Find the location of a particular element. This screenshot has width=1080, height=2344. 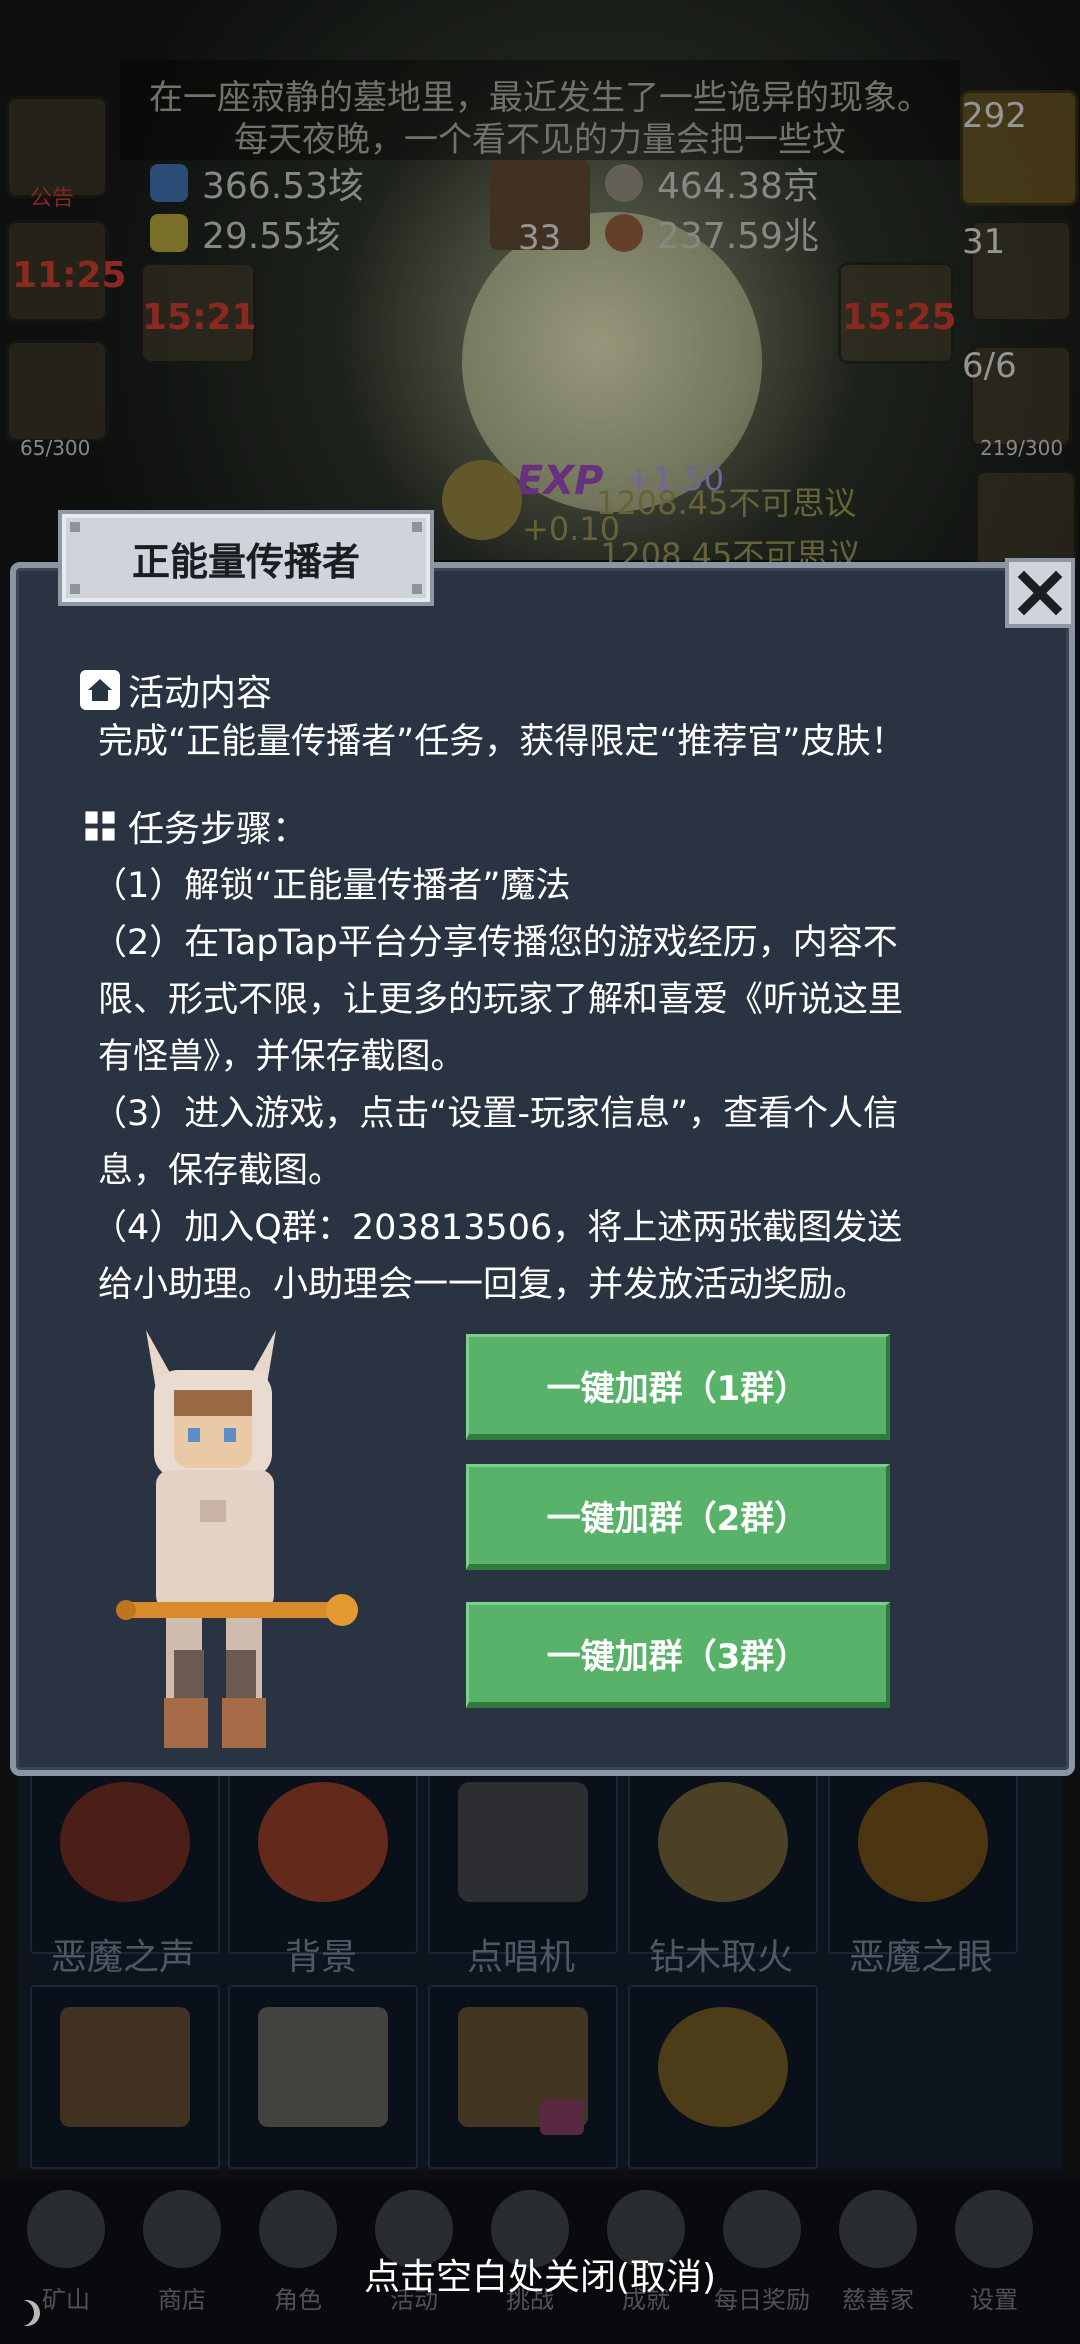

join-group-1-button: 一键加群（1群） is located at coordinates (678, 1387).